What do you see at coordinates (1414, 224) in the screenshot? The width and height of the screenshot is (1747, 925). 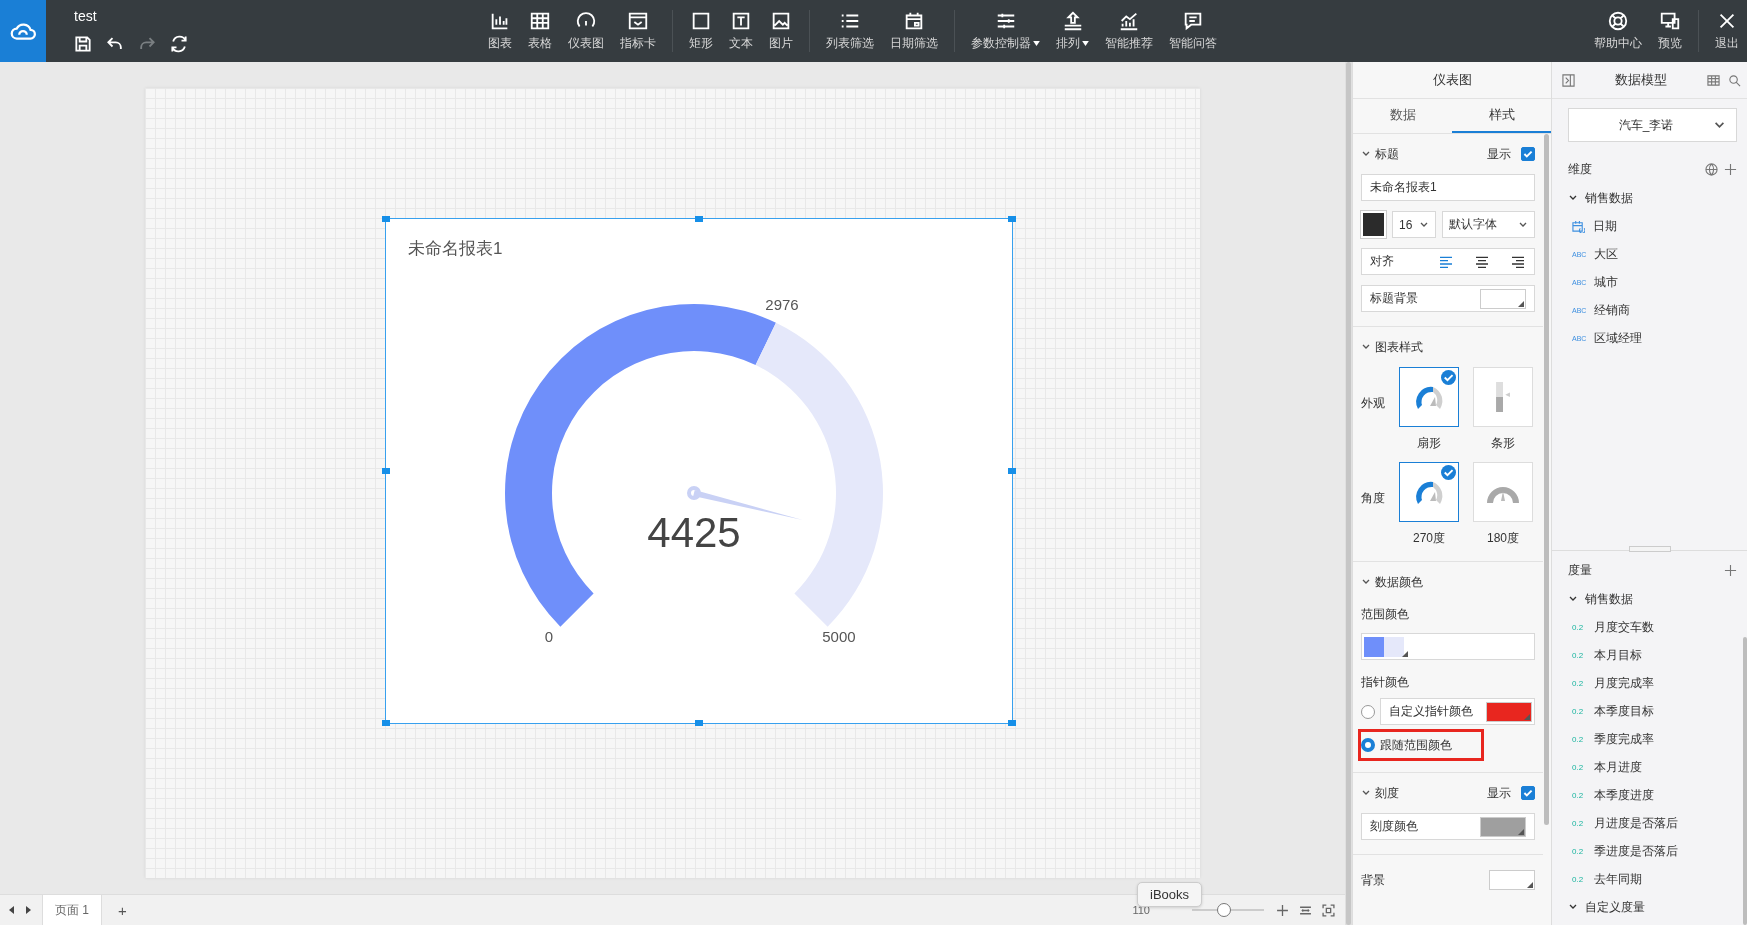 I see `font-size-select: 16` at bounding box center [1414, 224].